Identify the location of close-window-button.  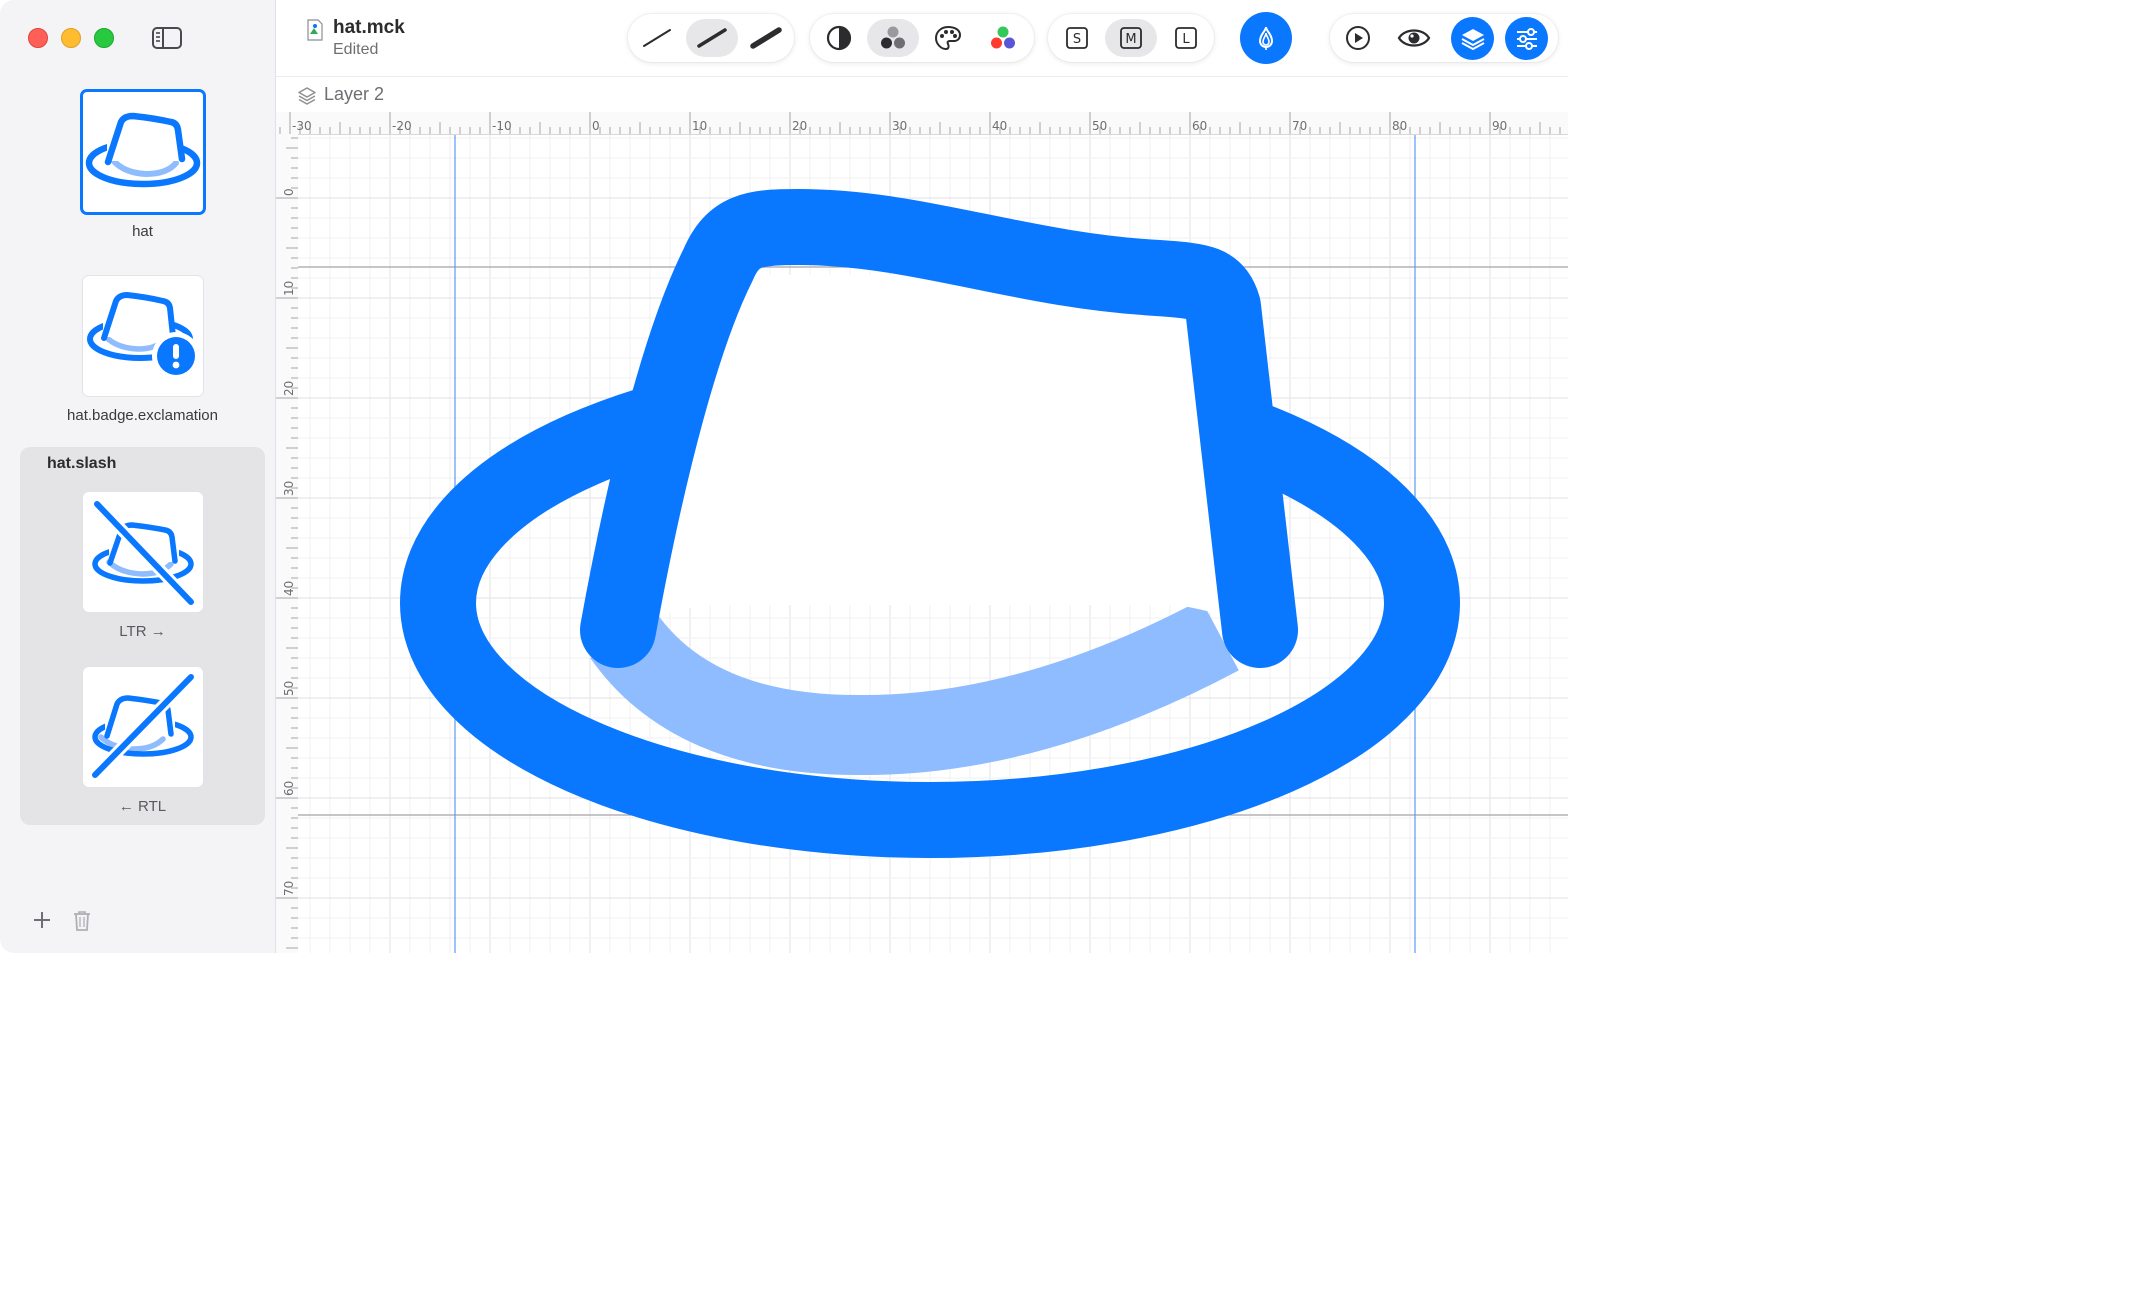
(38, 38).